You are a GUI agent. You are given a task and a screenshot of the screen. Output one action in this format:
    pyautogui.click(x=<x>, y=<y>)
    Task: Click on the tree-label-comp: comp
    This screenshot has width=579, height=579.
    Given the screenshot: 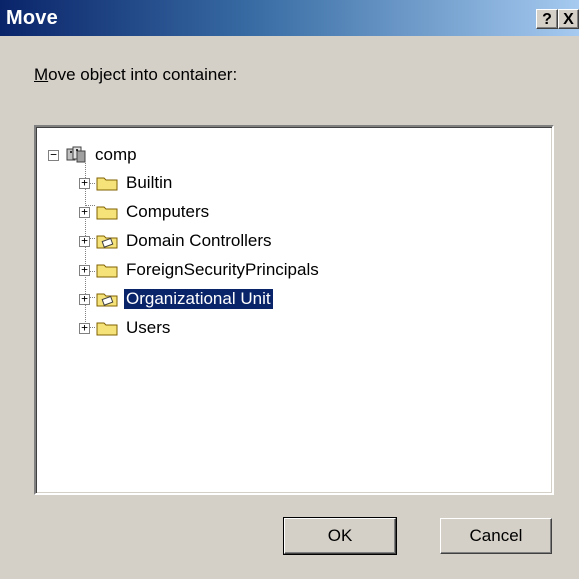 What is the action you would take?
    pyautogui.click(x=116, y=154)
    